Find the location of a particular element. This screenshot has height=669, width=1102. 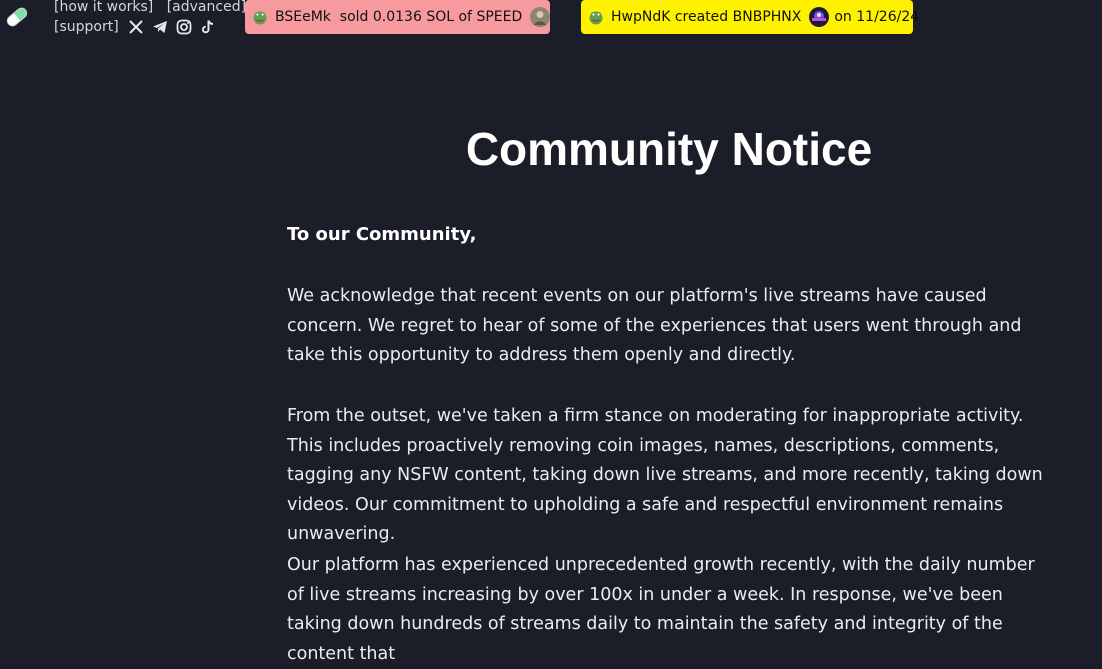

support-link: [support] is located at coordinates (86, 27).